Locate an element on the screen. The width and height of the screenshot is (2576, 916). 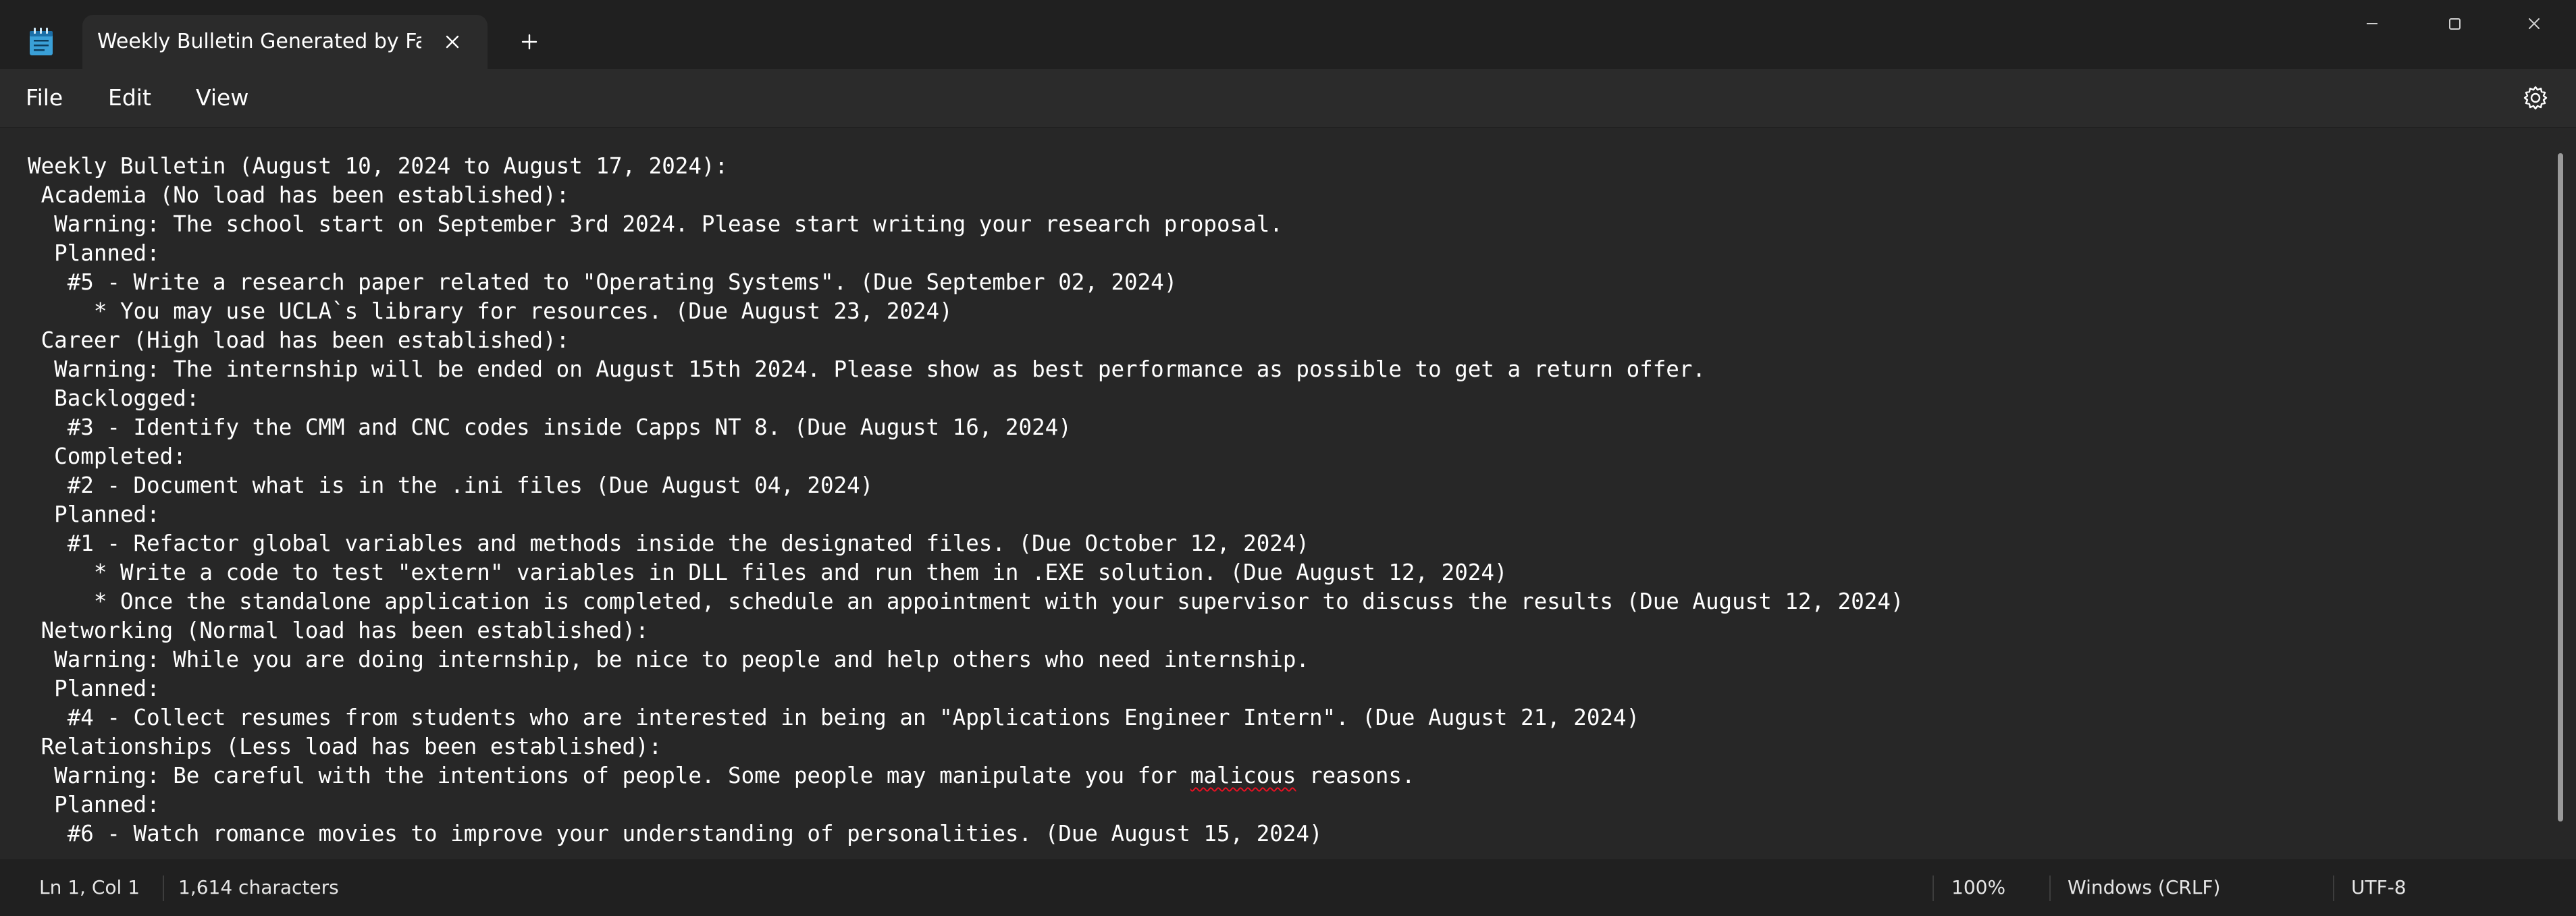
tab-title: Weekly Bulletin Generated by Falco is located at coordinates (259, 41).